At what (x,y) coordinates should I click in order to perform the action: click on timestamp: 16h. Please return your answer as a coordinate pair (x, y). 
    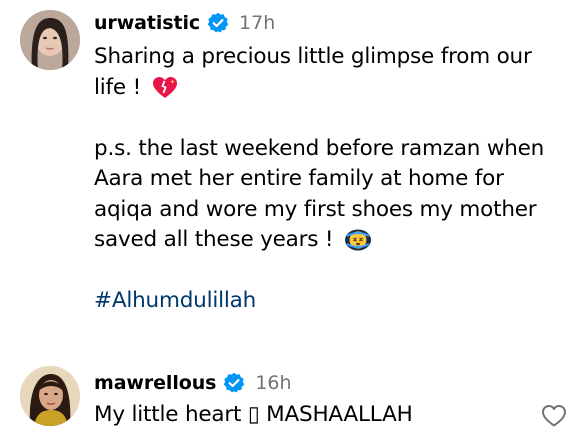
    Looking at the image, I should click on (273, 383).